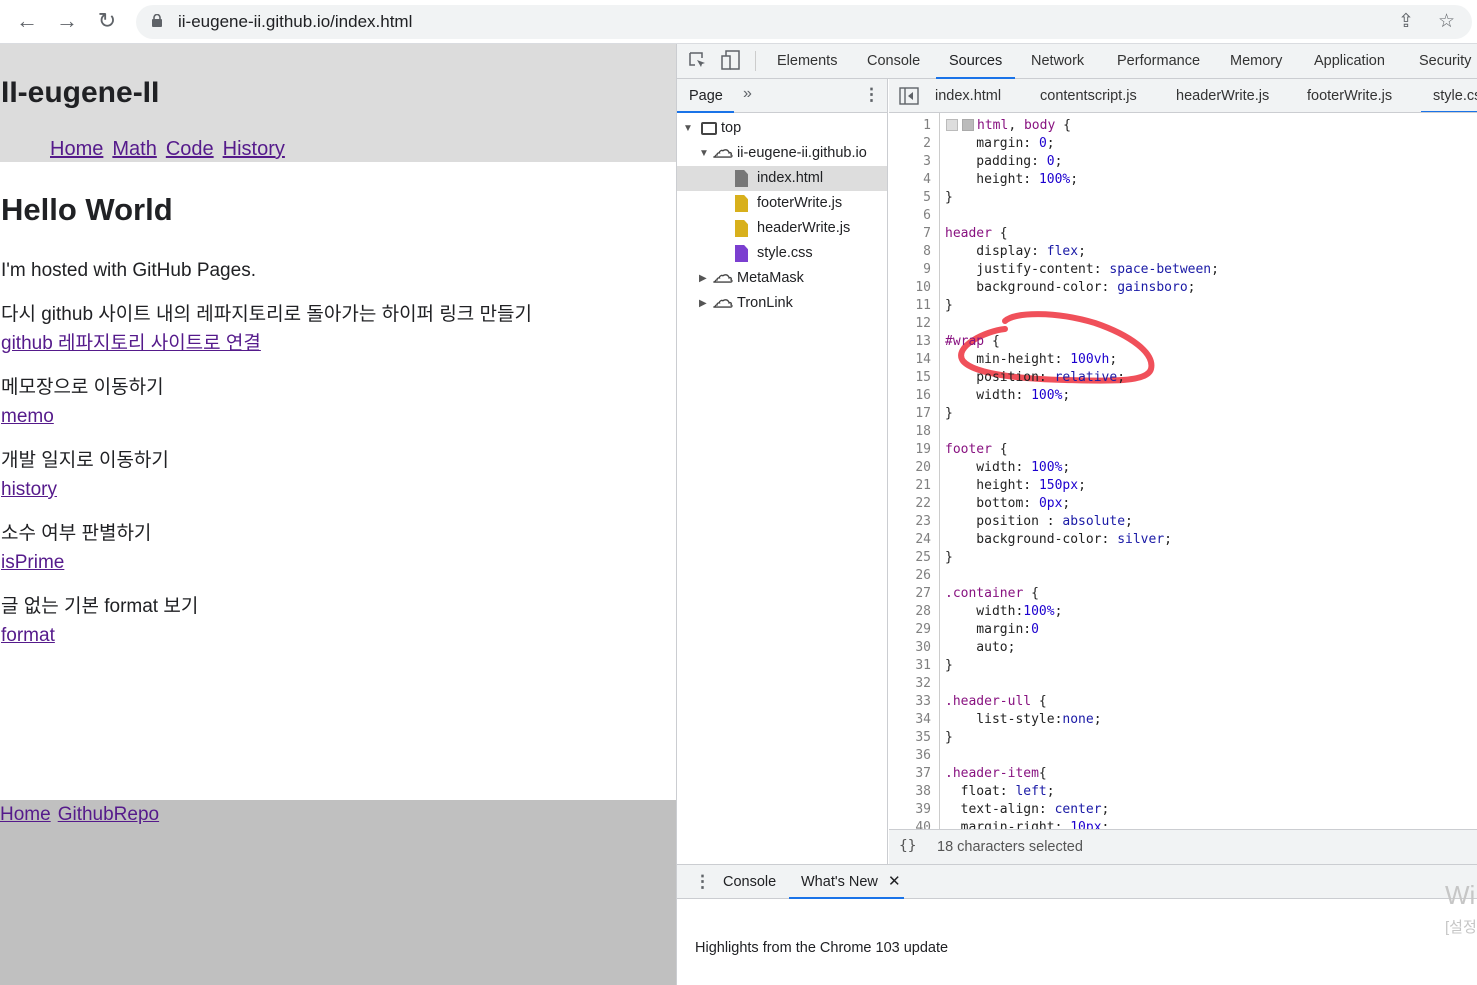 This screenshot has height=985, width=1477. I want to click on code-token: width, so click(980, 467).